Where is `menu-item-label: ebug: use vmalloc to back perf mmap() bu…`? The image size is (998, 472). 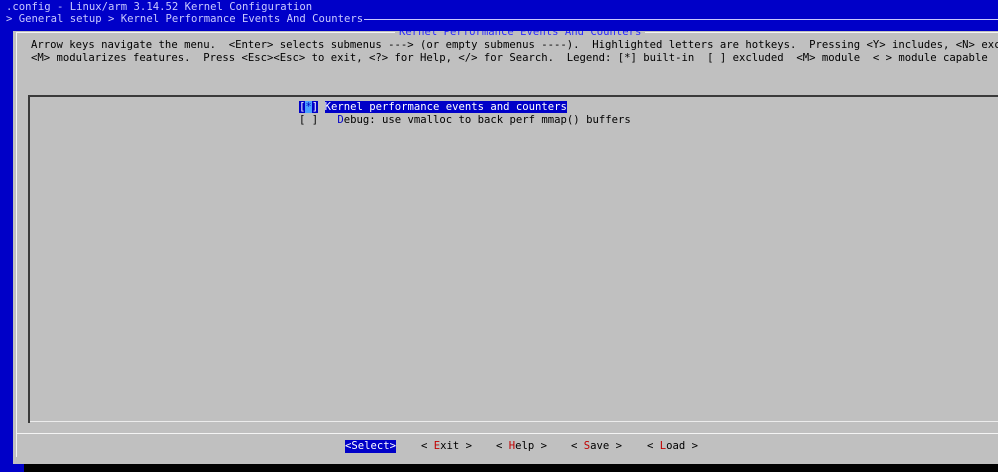 menu-item-label: ebug: use vmalloc to back perf mmap() bu… is located at coordinates (487, 120).